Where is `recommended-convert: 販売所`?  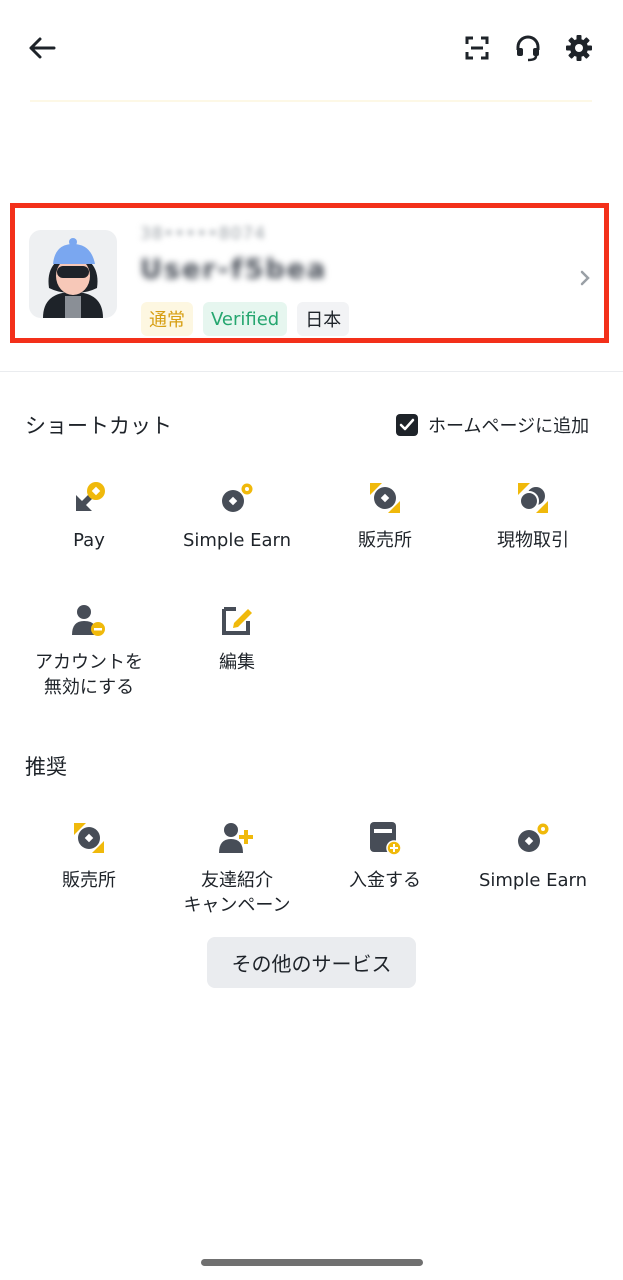
recommended-convert: 販売所 is located at coordinates (89, 855).